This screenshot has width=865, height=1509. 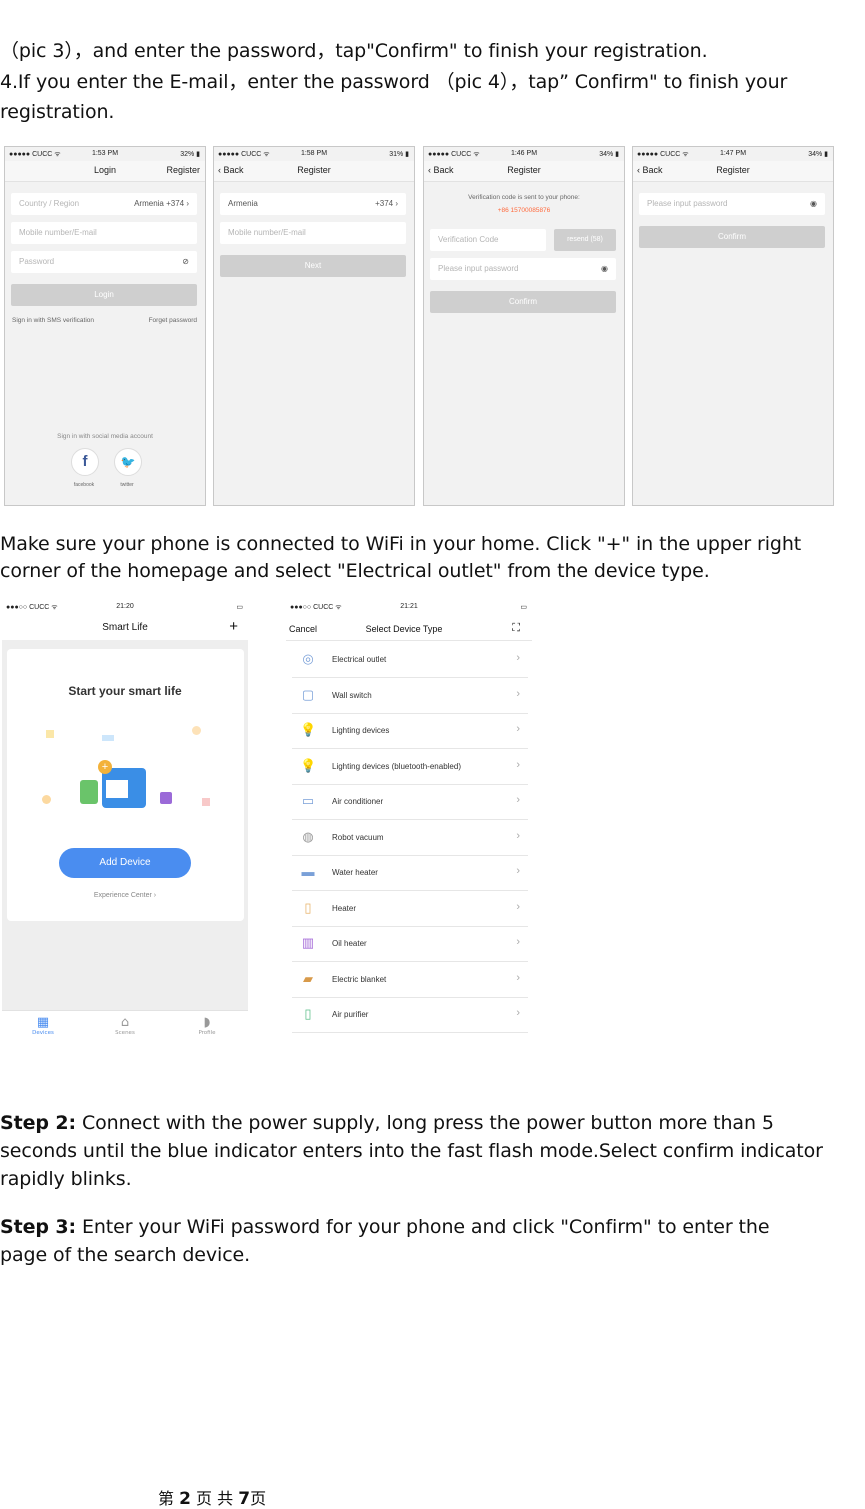 I want to click on list-item-water-heater: ▬ Water heater ›, so click(x=410, y=873).